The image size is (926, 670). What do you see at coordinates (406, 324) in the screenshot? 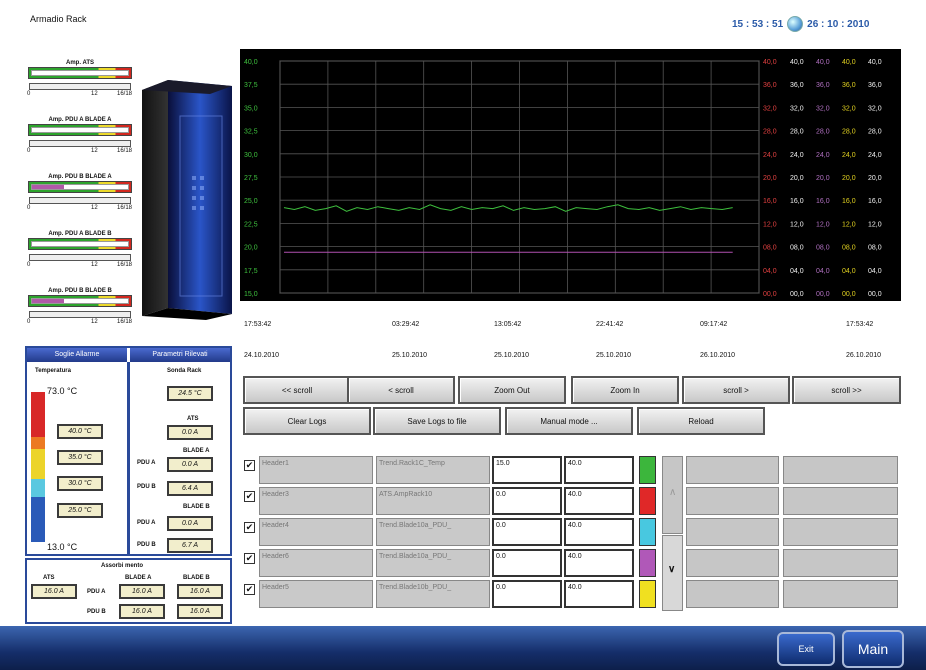
I see `x-time-label: 03:29:42` at bounding box center [406, 324].